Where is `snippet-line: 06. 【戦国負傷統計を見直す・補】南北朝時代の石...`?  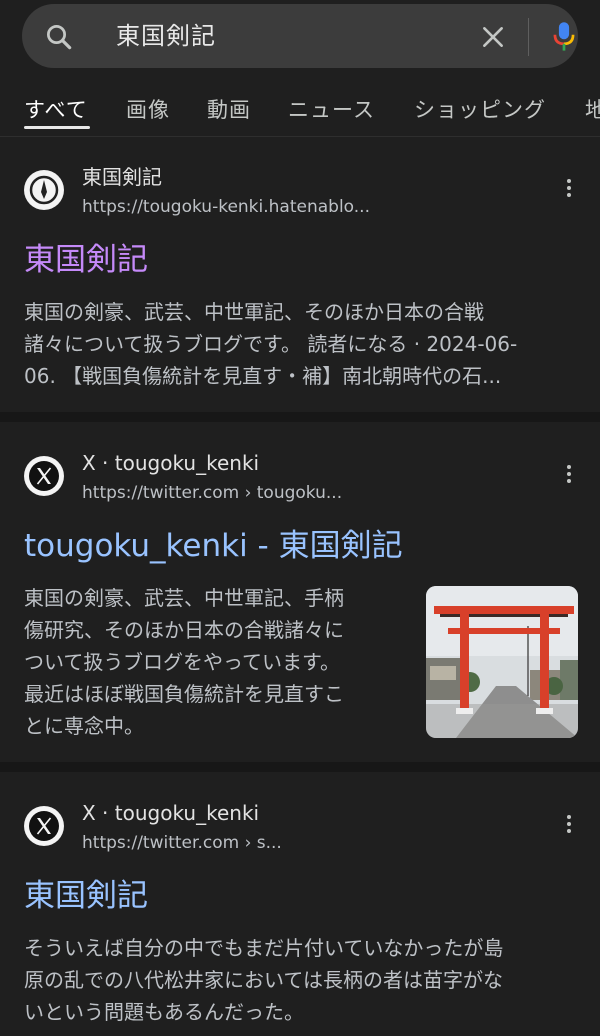 snippet-line: 06. 【戦国負傷統計を見直す・補】南北朝時代の石... is located at coordinates (263, 376).